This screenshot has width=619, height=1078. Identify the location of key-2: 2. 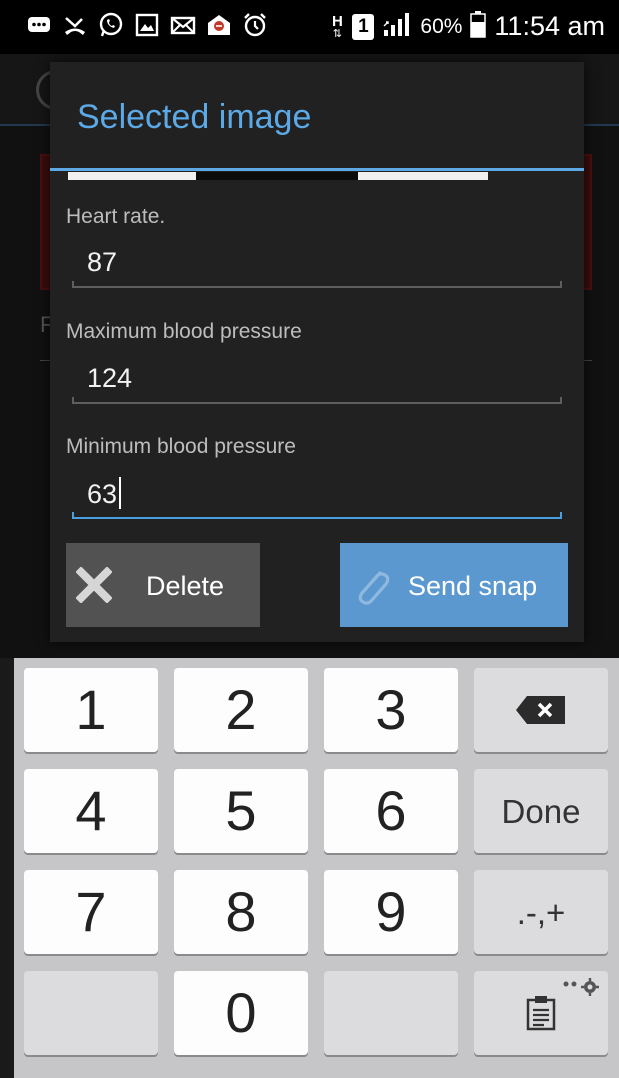
(241, 710).